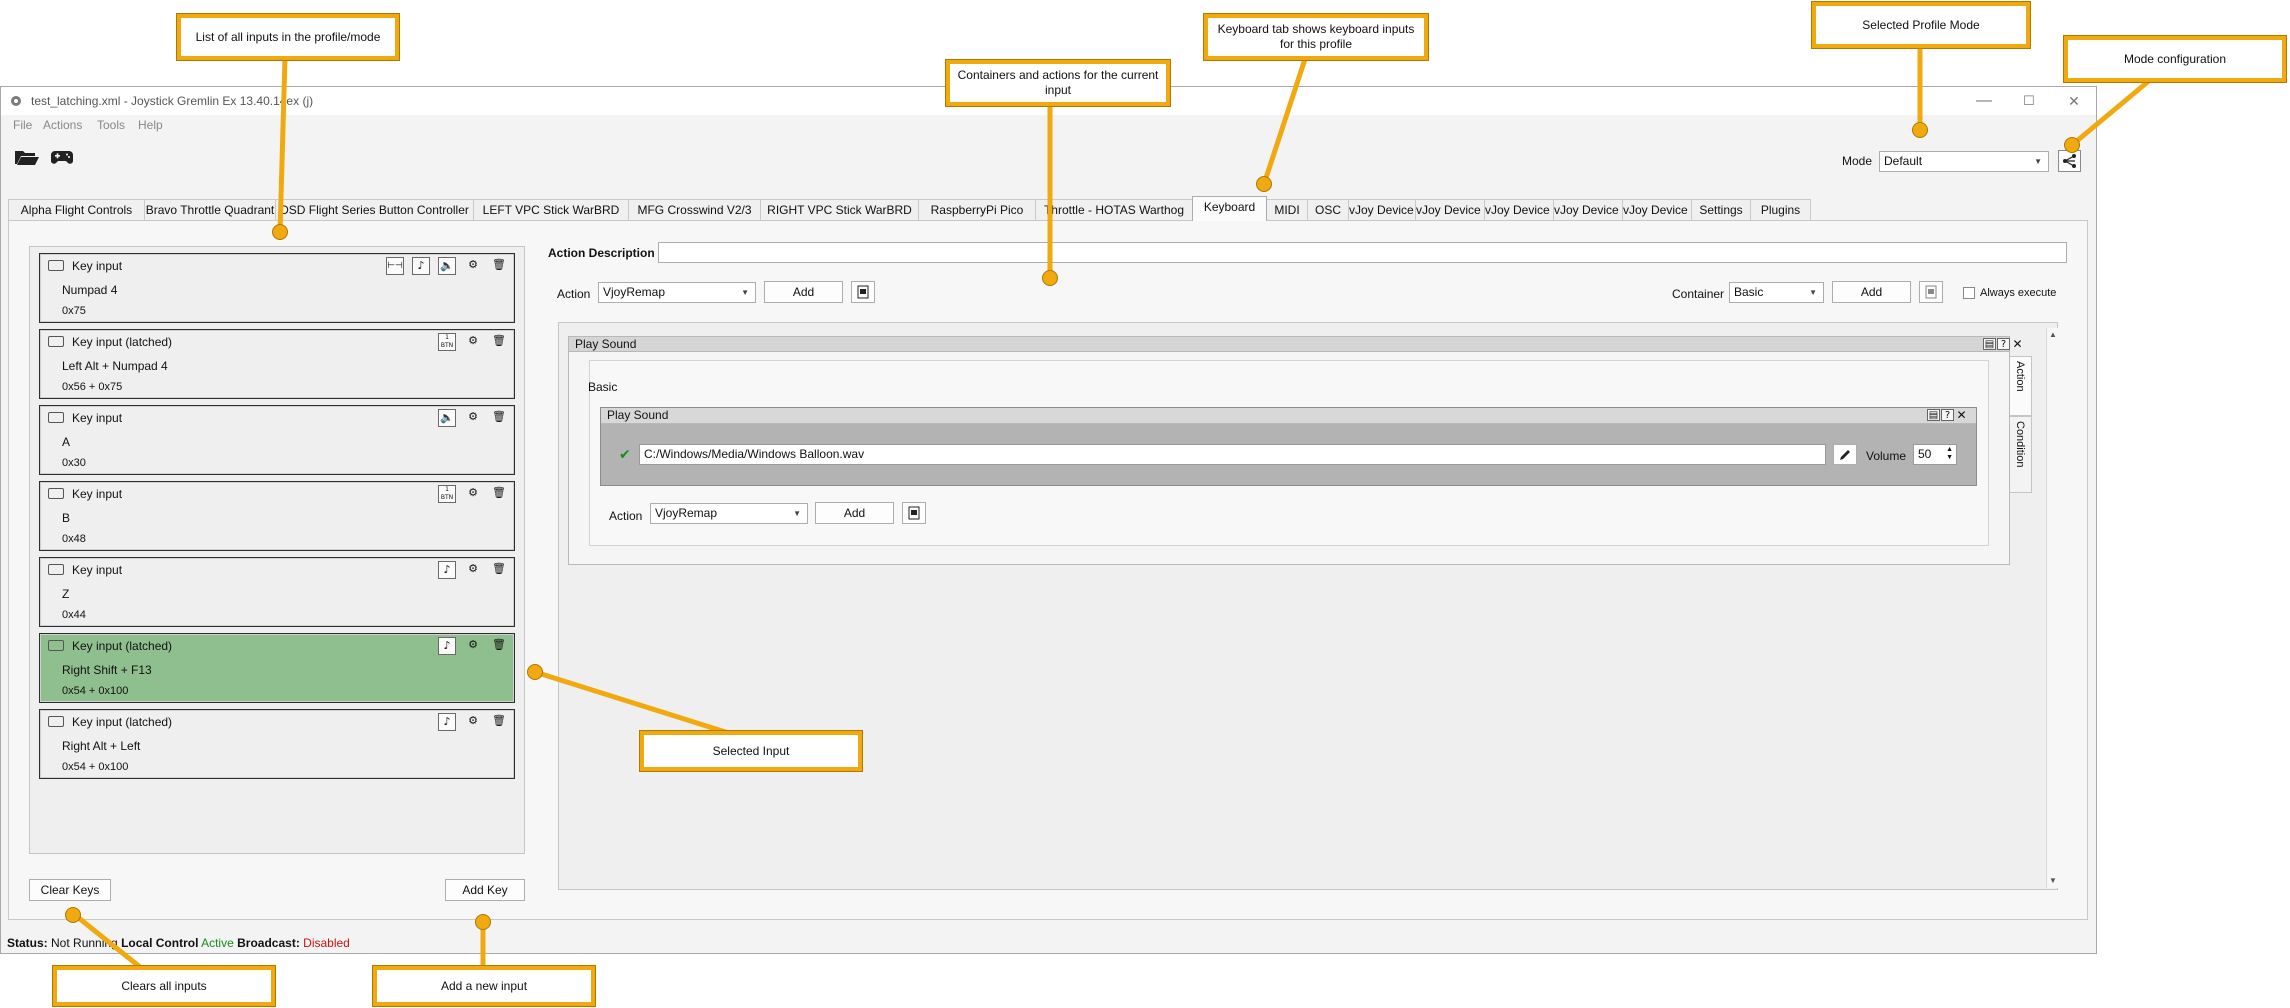 This screenshot has width=2290, height=1008. I want to click on callout-profile-mode: Selected Profile Mode, so click(1921, 25).